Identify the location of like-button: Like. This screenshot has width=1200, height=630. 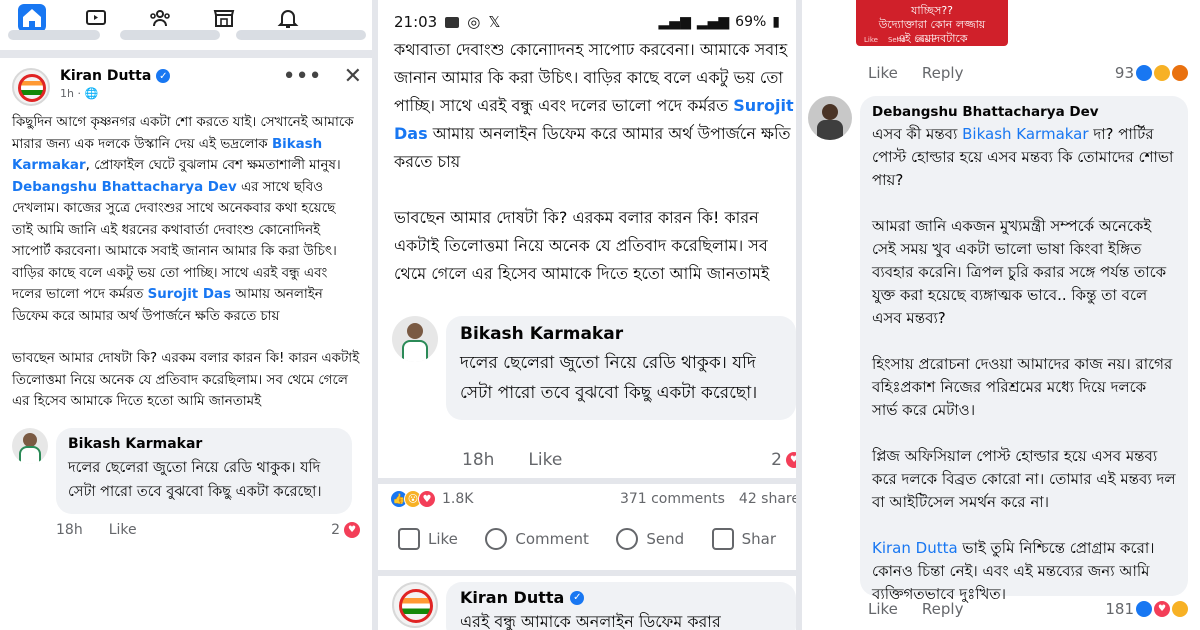
(428, 539).